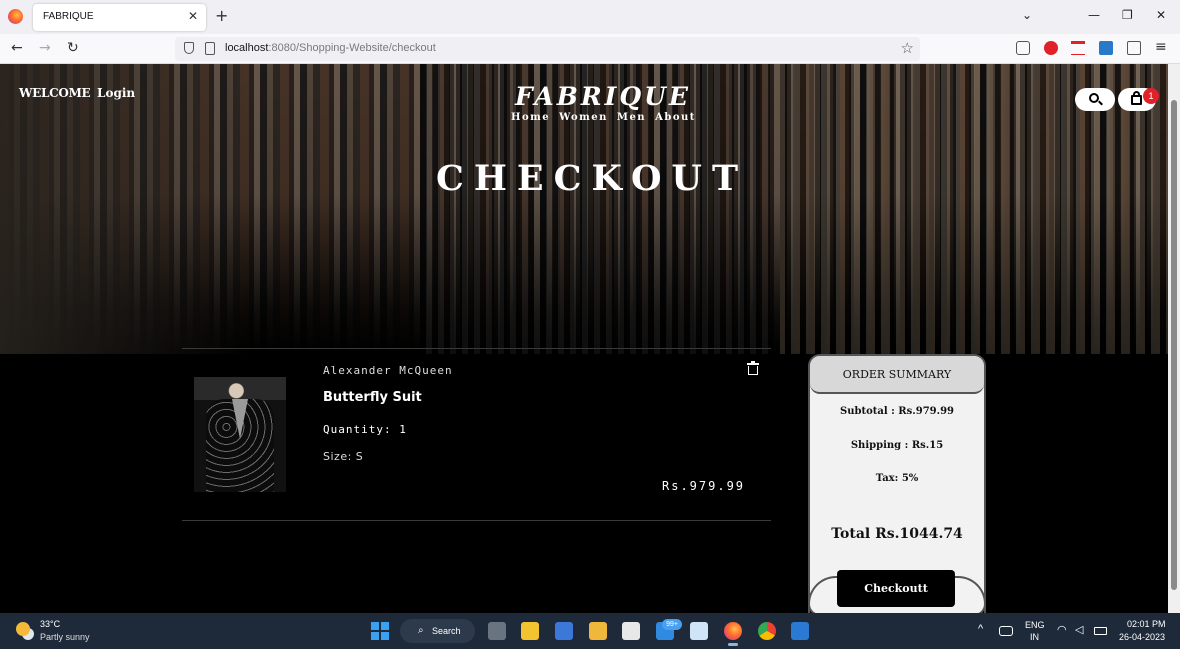 The image size is (1180, 649). I want to click on page-info-icon, so click(210, 48).